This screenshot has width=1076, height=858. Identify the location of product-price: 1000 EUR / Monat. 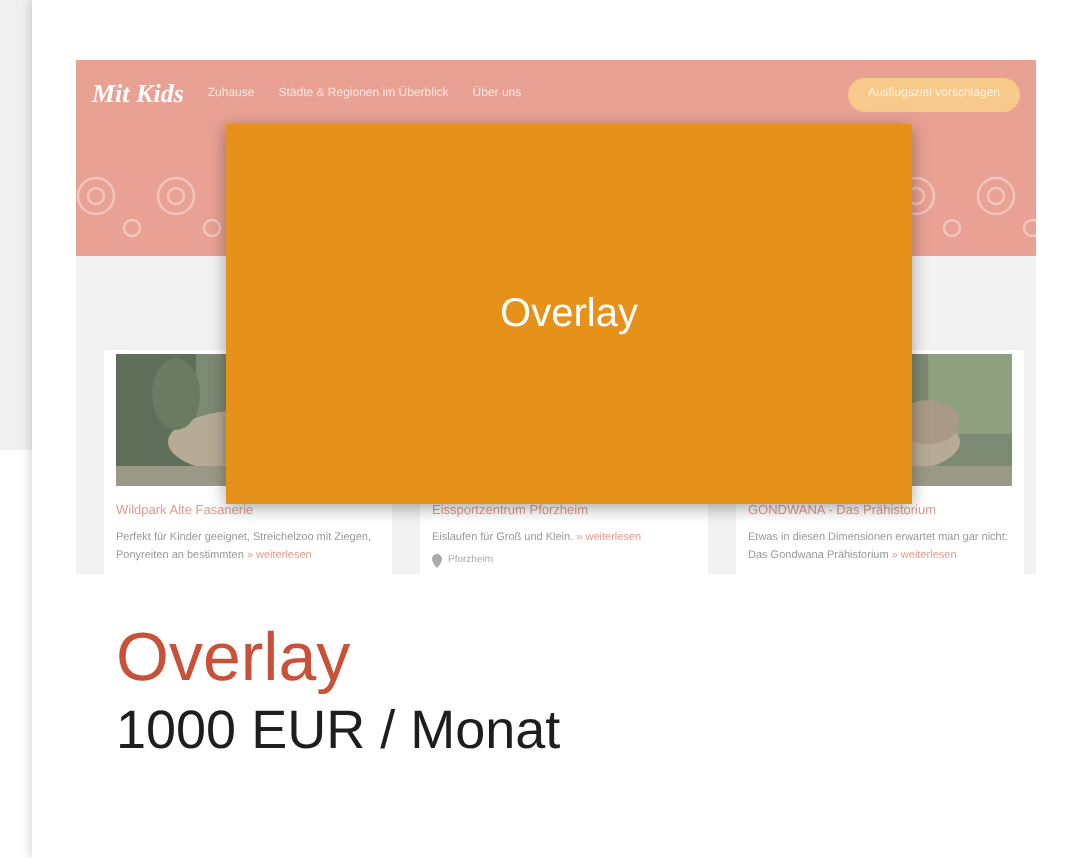
(339, 730).